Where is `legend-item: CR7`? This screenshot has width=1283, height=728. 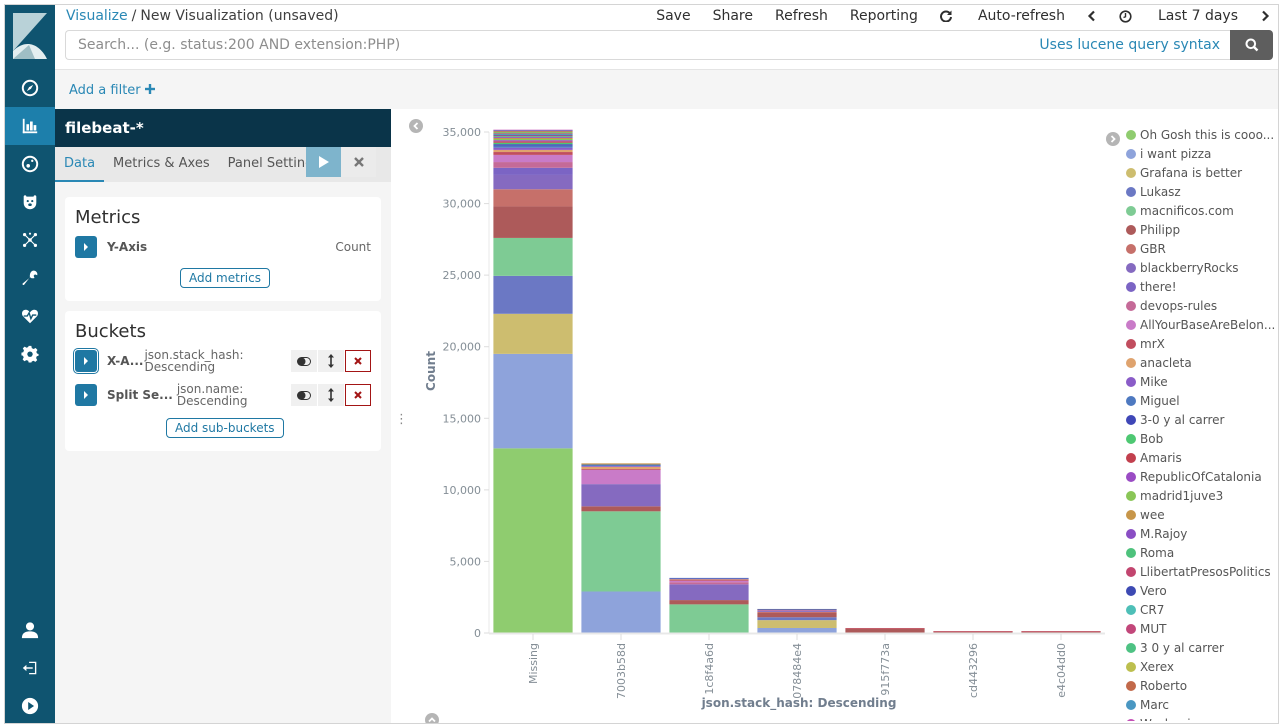
legend-item: CR7 is located at coordinates (1202, 609).